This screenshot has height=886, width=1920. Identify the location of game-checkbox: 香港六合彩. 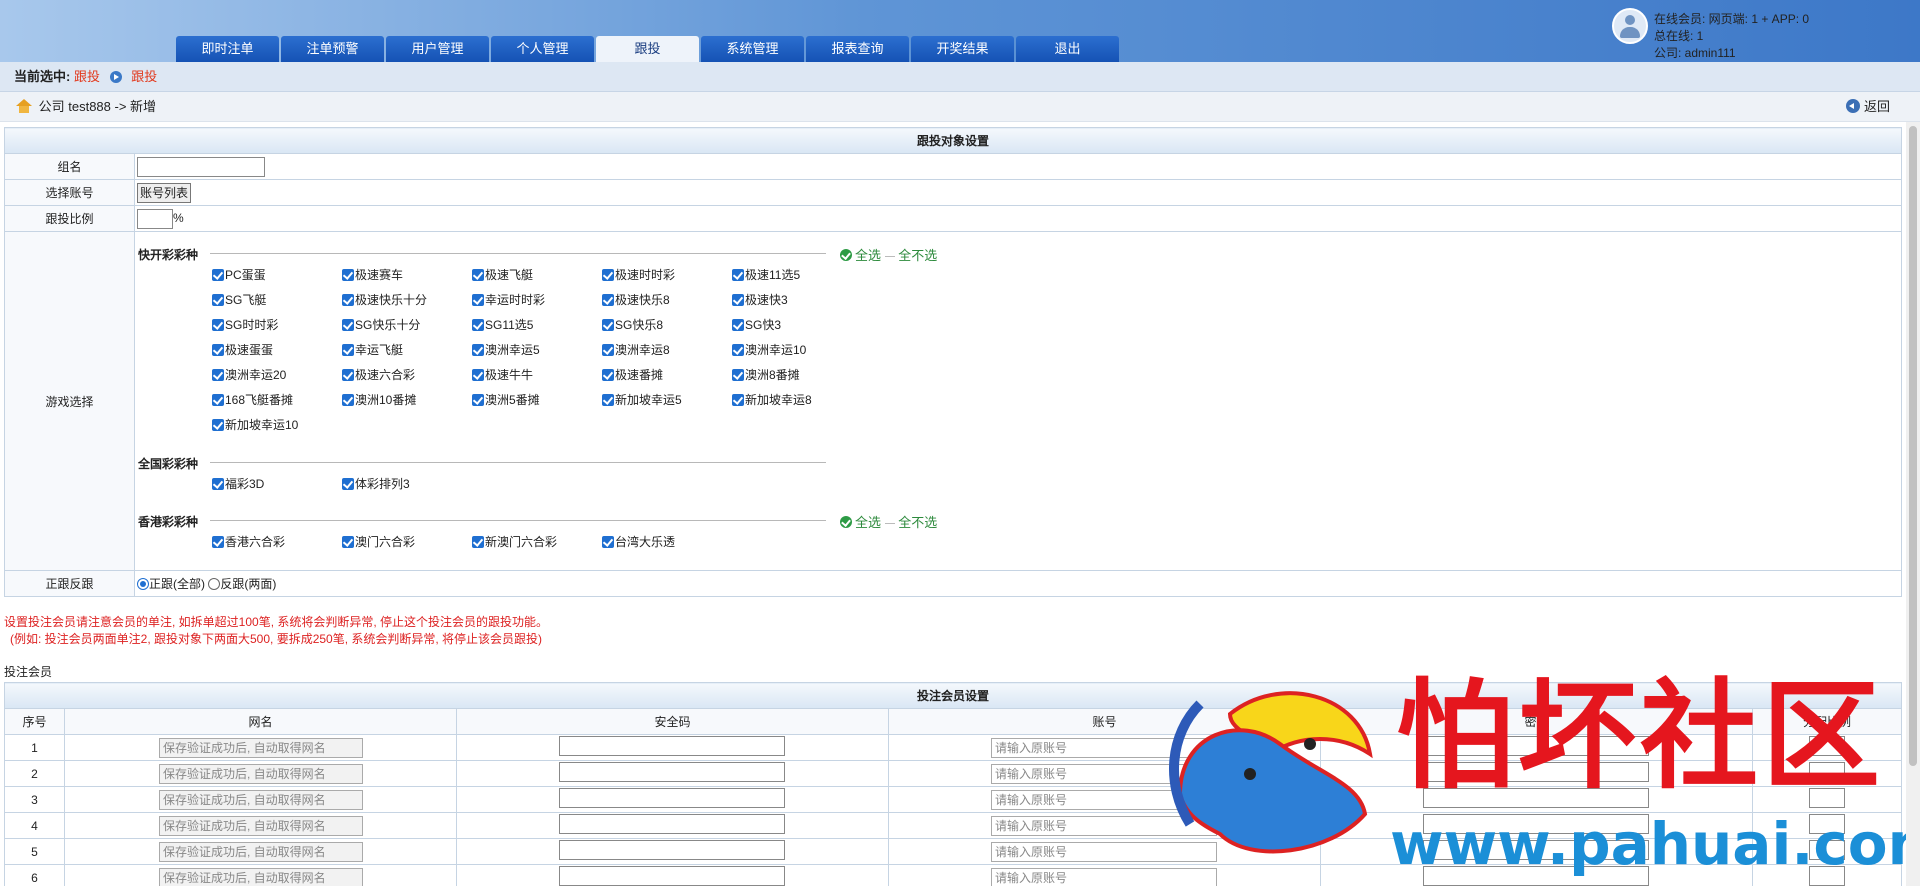
(248, 541).